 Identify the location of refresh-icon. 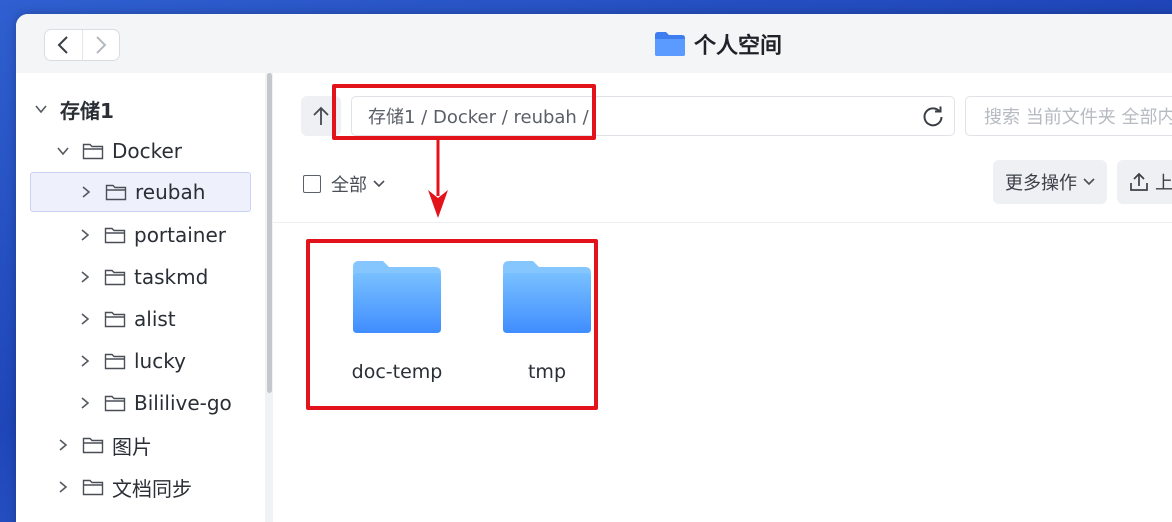
(933, 117).